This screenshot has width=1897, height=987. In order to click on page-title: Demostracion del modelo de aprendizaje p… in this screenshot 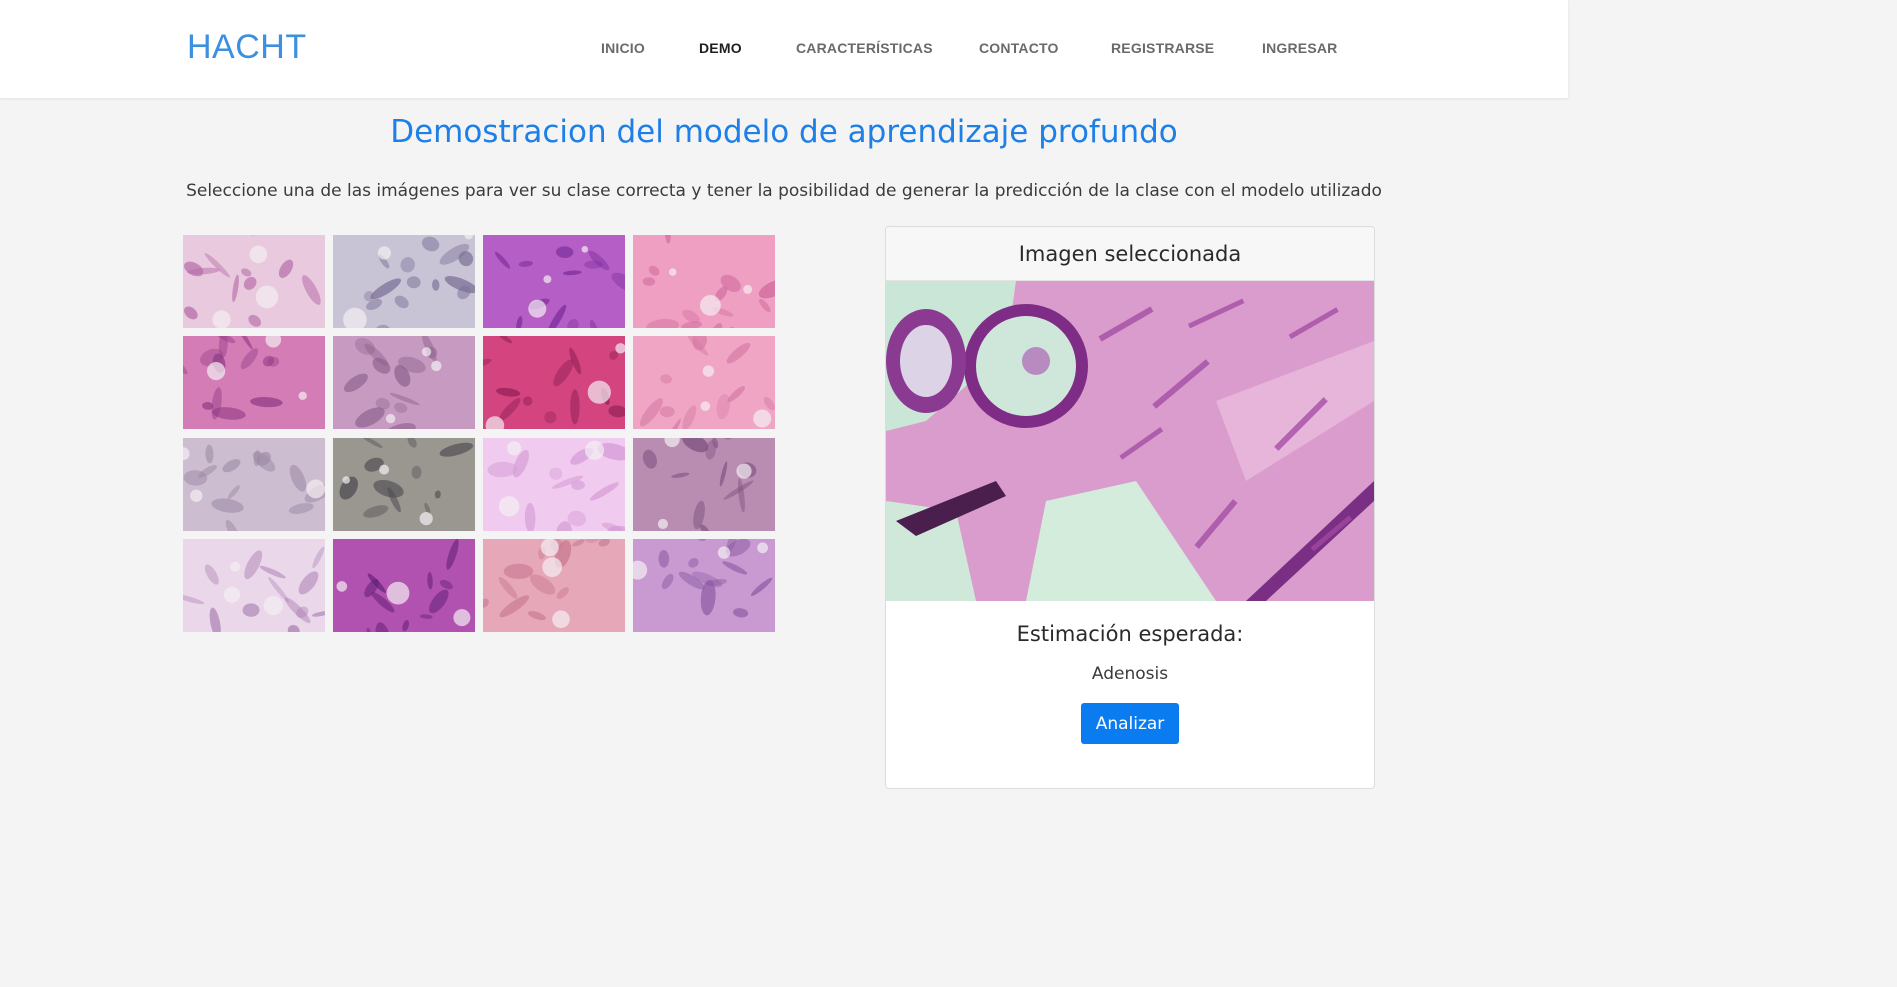, I will do `click(784, 132)`.